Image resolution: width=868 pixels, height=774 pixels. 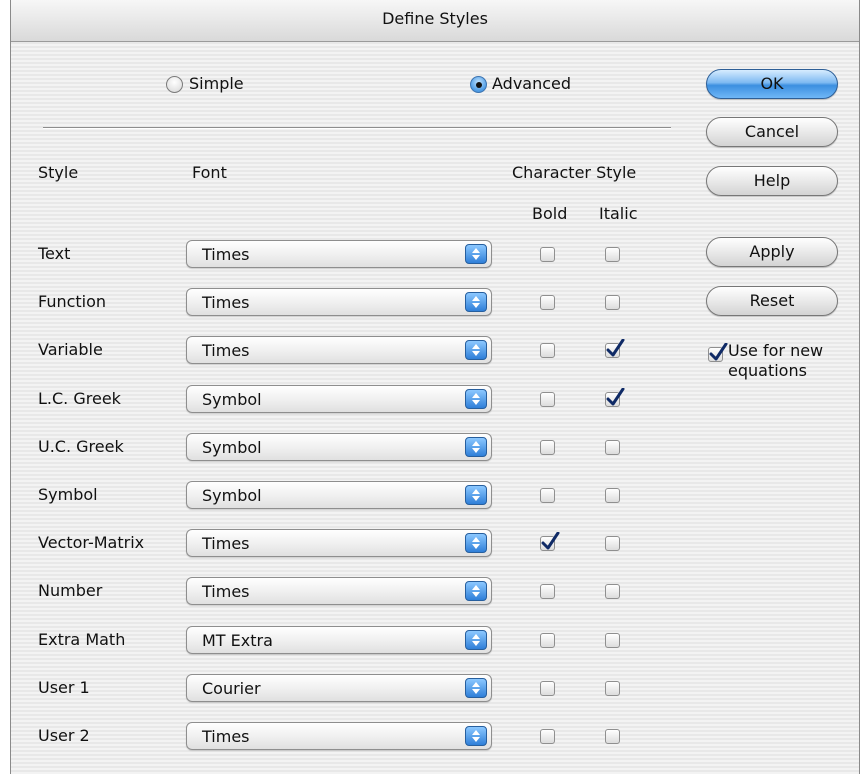 I want to click on advanced-radio, so click(x=478, y=84).